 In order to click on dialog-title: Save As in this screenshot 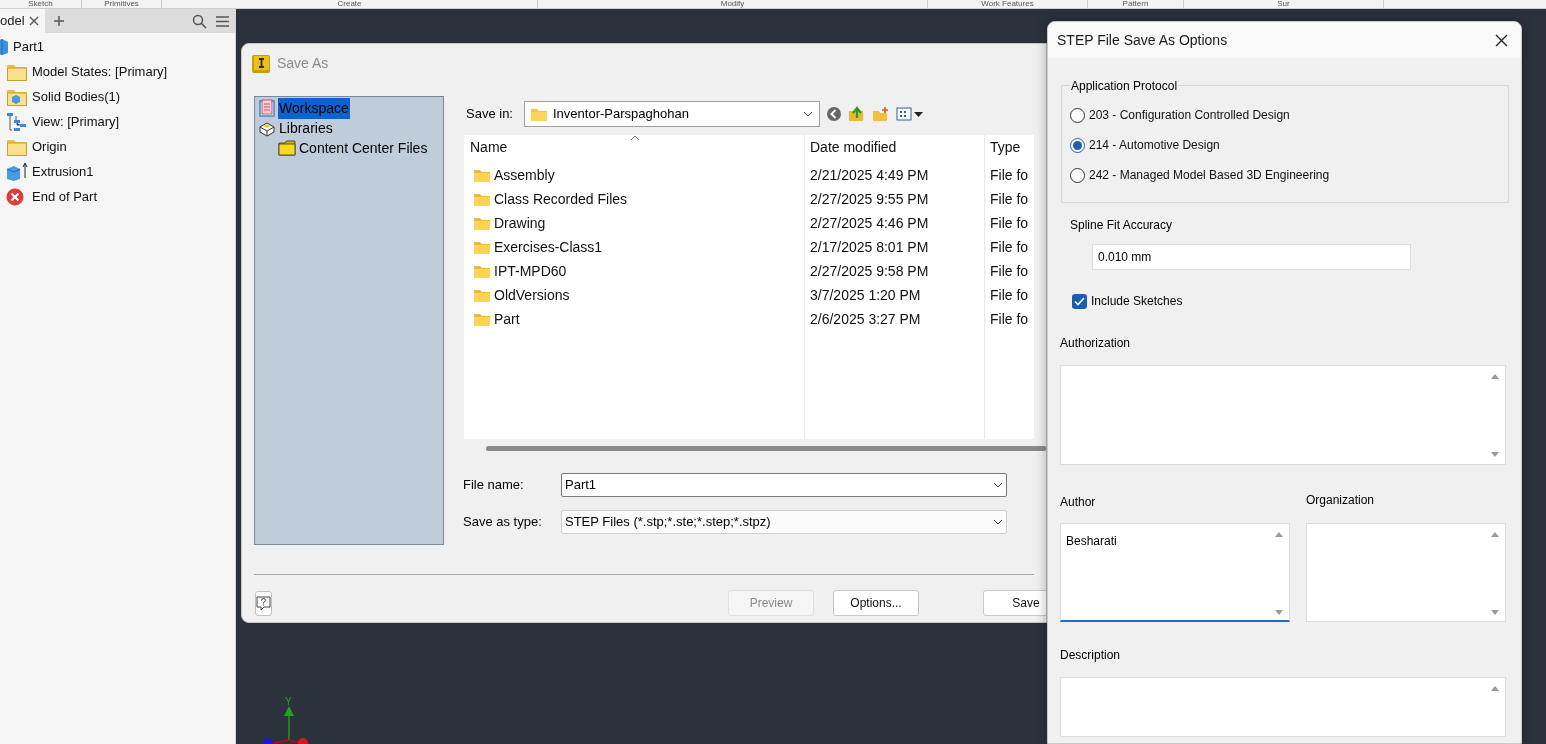, I will do `click(303, 63)`.